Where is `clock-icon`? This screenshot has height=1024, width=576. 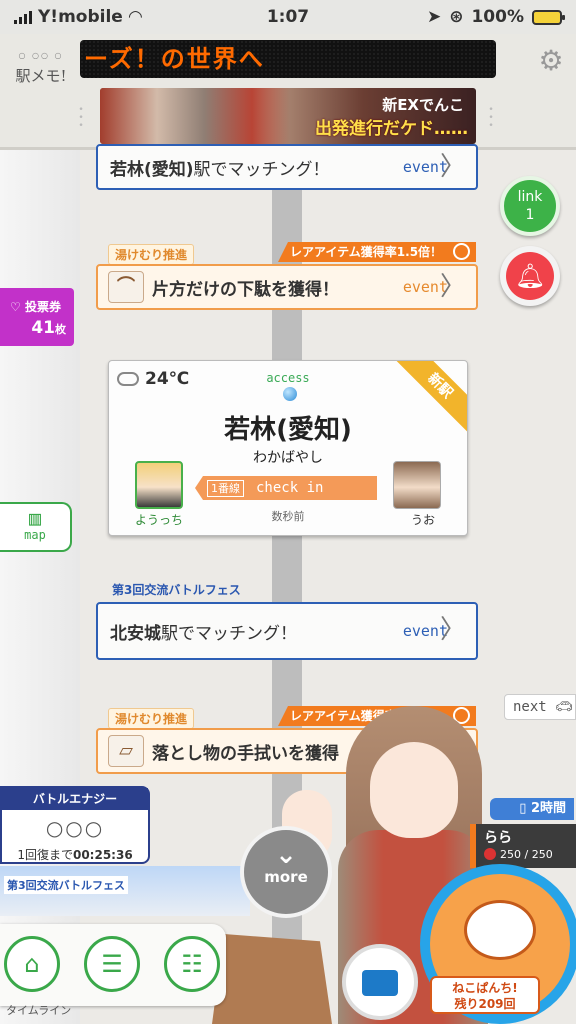 clock-icon is located at coordinates (461, 251).